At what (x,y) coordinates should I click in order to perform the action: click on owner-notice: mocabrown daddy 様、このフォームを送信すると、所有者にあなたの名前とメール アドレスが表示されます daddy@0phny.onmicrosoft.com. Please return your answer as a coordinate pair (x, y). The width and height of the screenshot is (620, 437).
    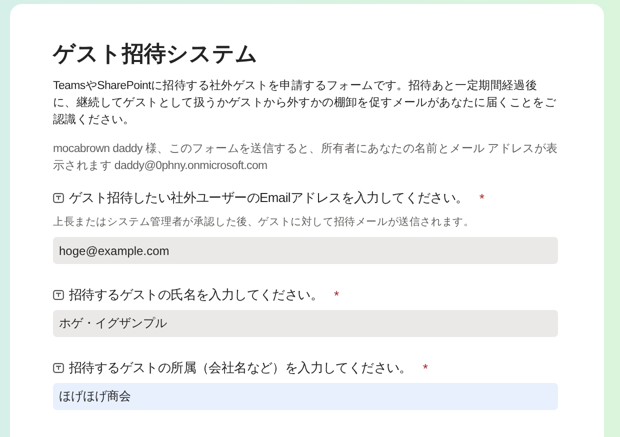
    Looking at the image, I should click on (305, 158).